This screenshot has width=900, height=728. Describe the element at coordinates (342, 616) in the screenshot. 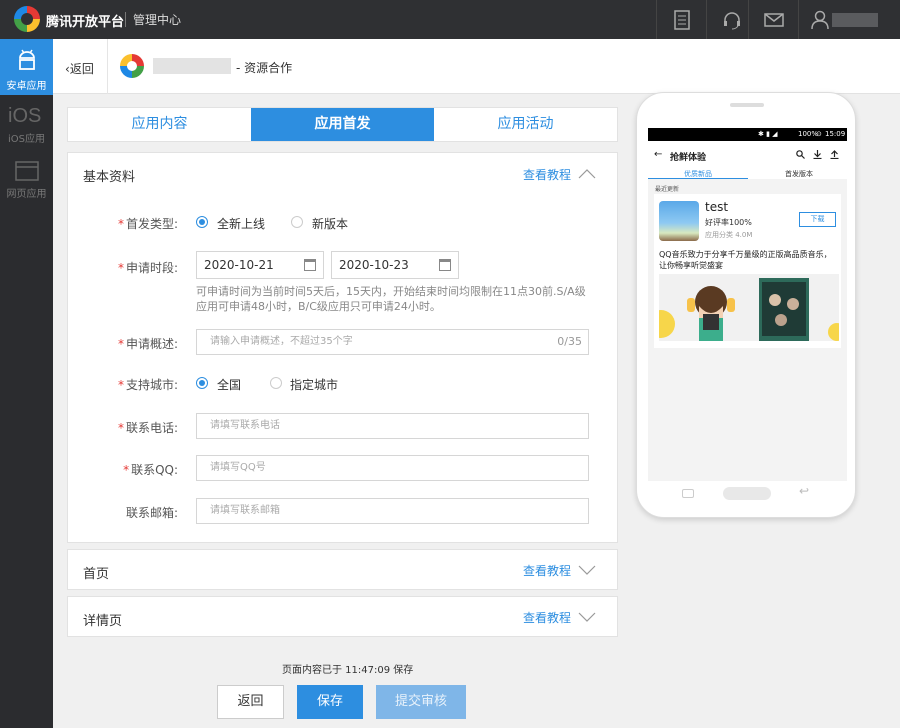

I see `detail-page-panel: 详情页 查看教程` at that location.